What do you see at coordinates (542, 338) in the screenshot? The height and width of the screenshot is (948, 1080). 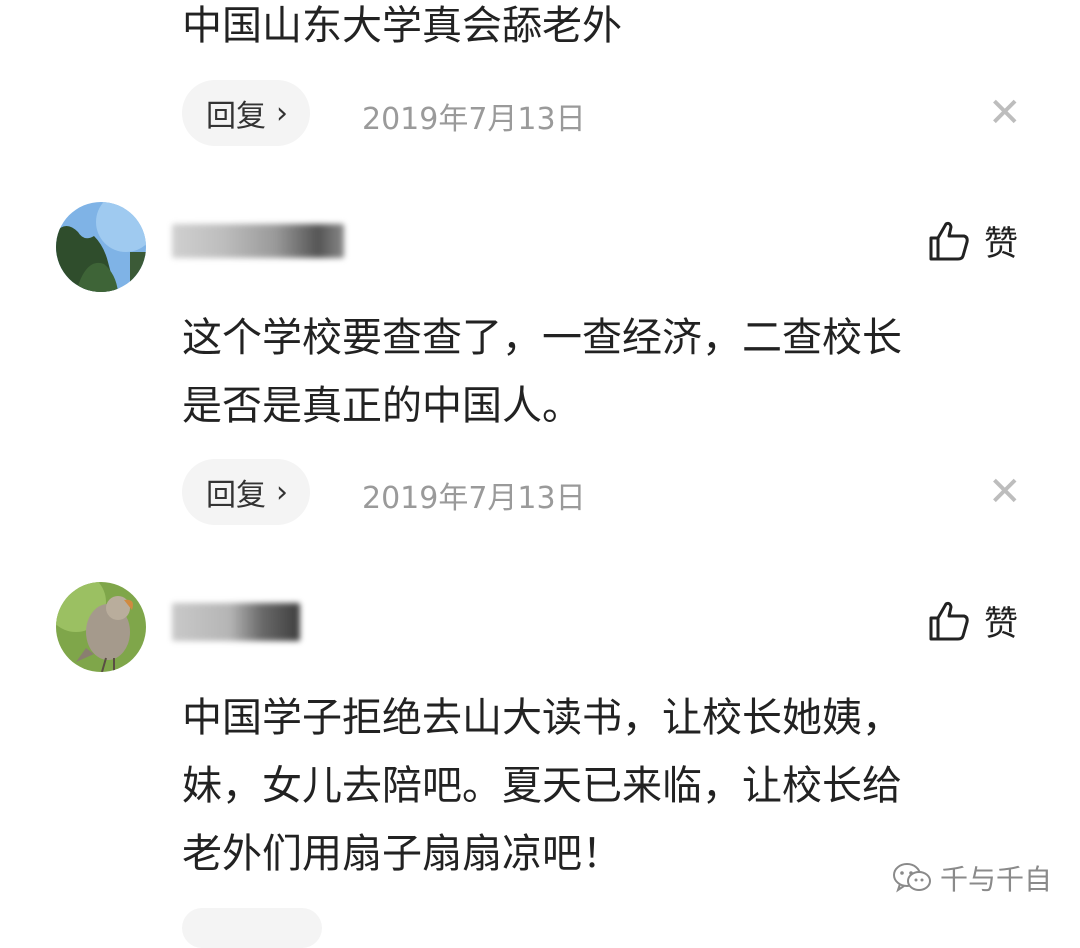 I see `comment-line: 这个学校要查查了，一查经济，二查校长` at bounding box center [542, 338].